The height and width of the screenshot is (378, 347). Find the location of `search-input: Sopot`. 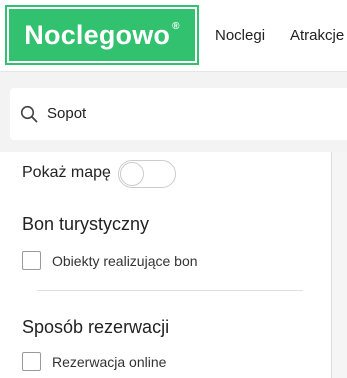

search-input: Sopot is located at coordinates (178, 114).